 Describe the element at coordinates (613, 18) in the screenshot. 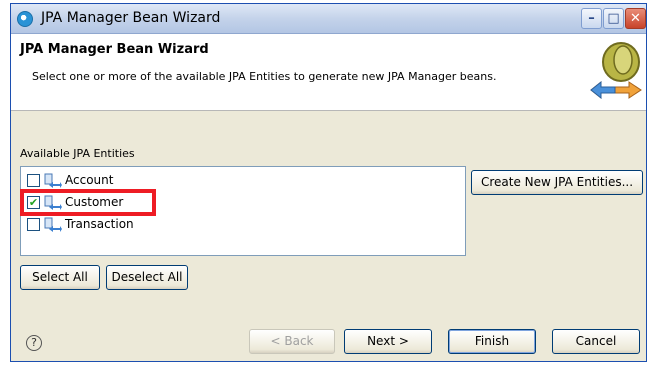

I see `maximize-button: □` at that location.